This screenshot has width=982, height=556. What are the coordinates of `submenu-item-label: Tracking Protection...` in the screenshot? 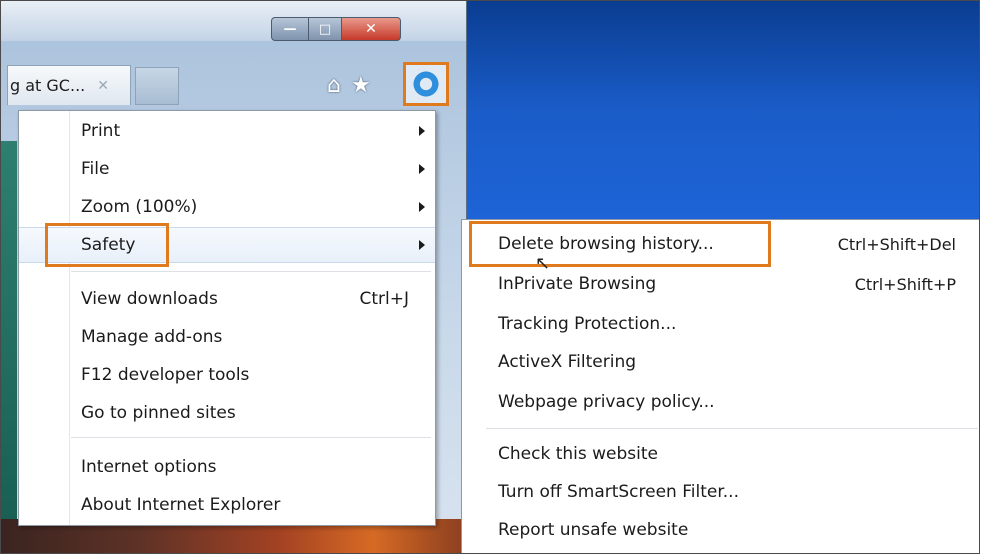 It's located at (587, 324).